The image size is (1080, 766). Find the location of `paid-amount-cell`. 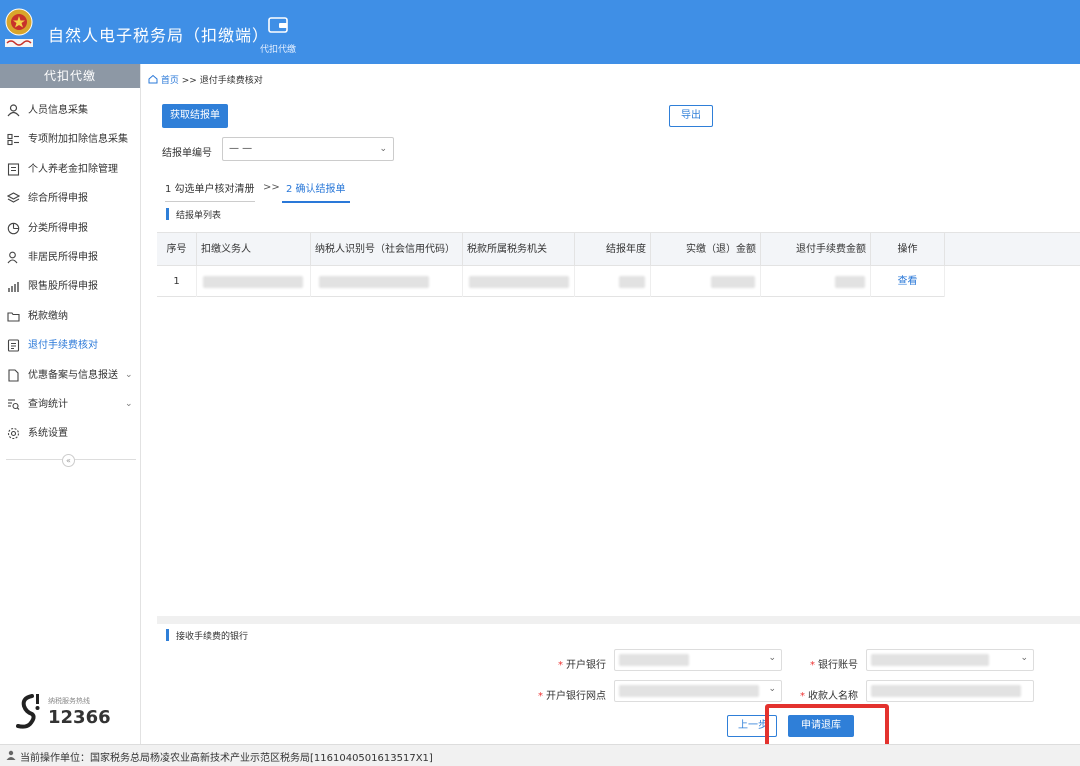

paid-amount-cell is located at coordinates (706, 281).